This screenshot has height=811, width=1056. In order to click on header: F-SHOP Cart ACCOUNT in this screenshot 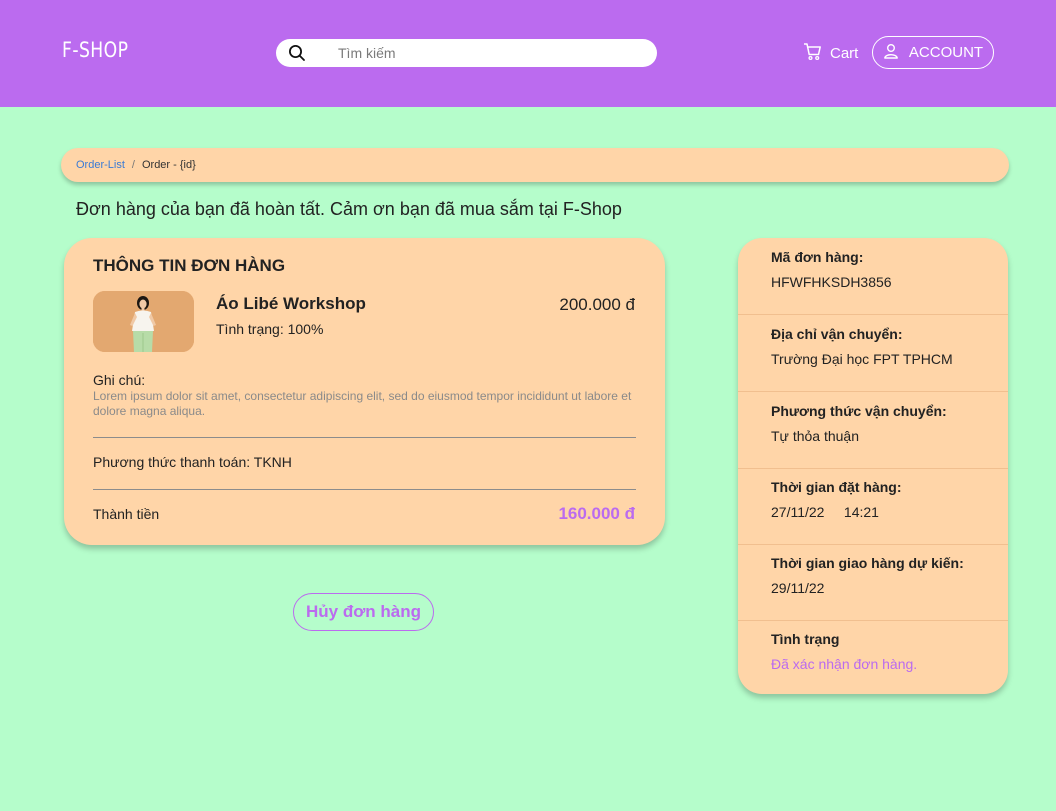, I will do `click(528, 53)`.